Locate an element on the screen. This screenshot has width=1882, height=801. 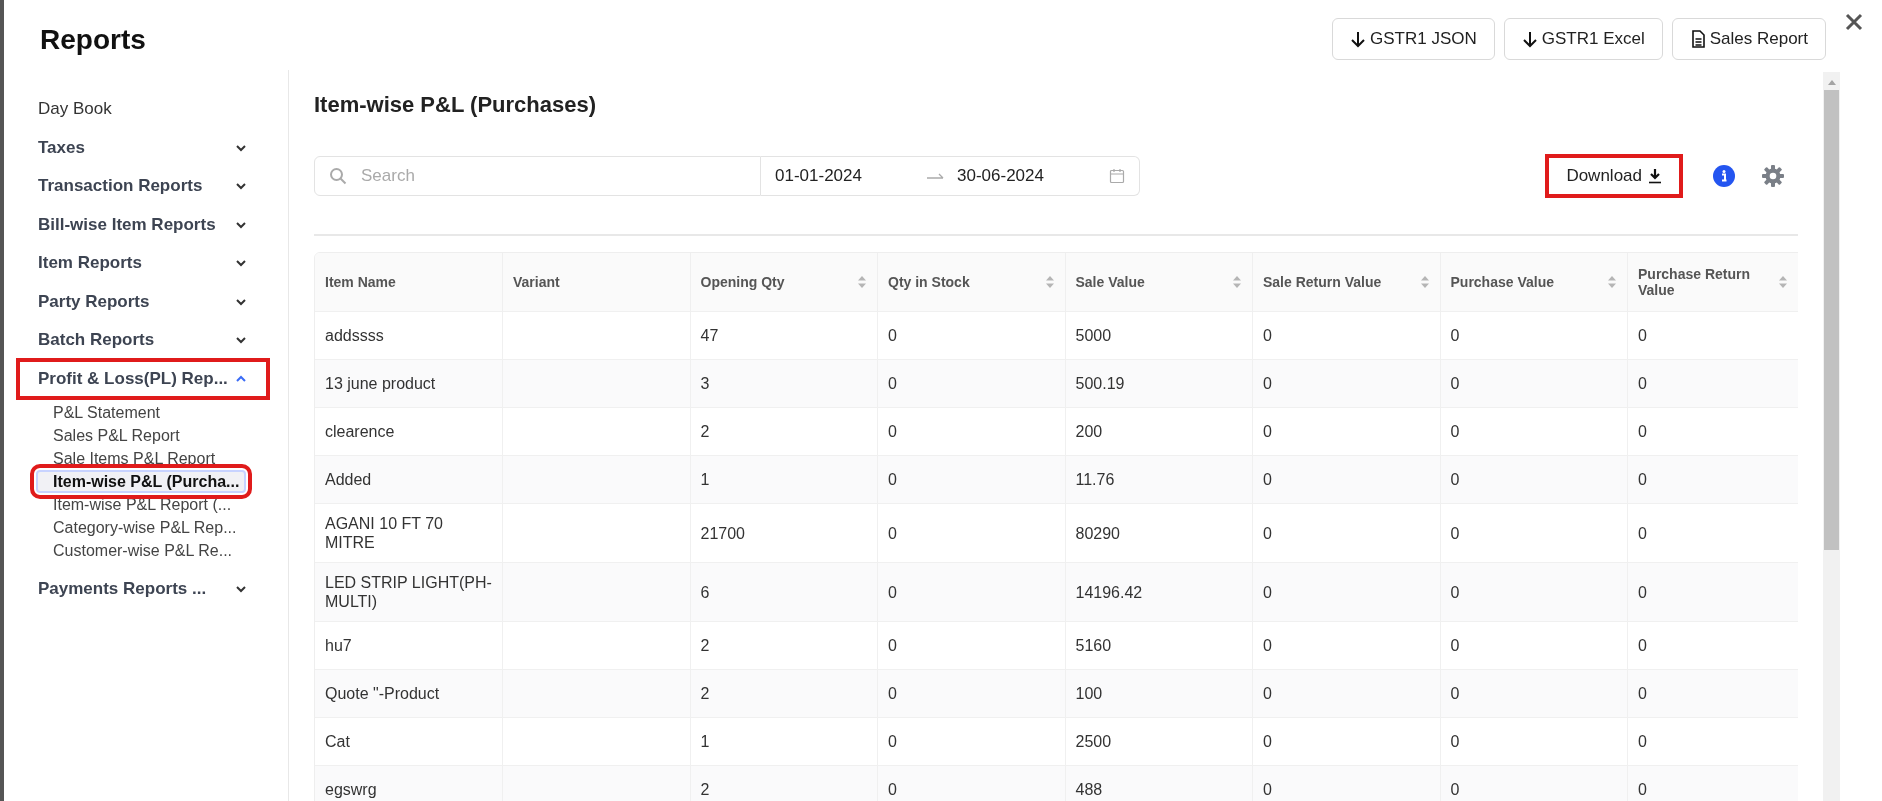
sidebar-group: Taxes is located at coordinates (146, 147).